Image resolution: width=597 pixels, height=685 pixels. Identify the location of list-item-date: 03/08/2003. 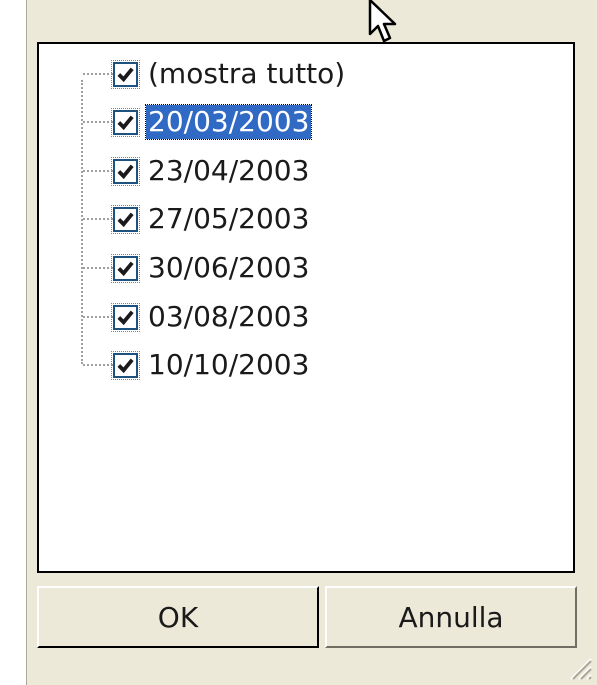
(211, 317).